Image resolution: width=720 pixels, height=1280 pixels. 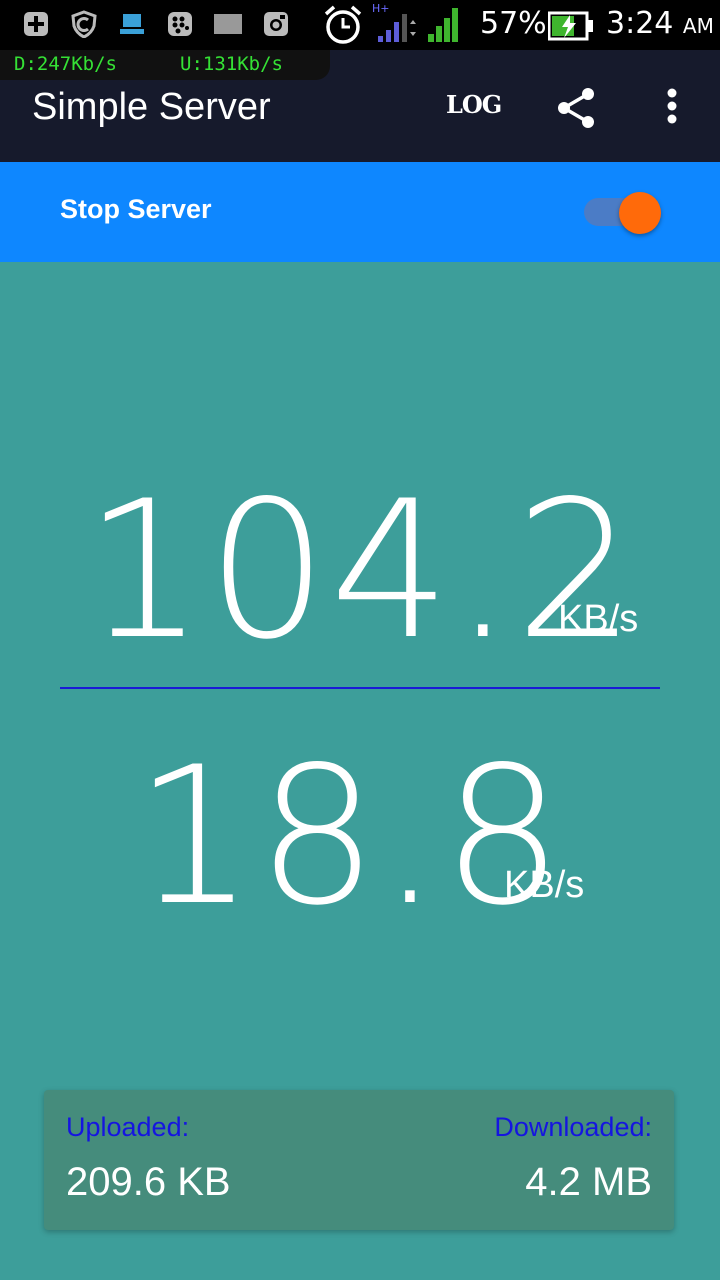 What do you see at coordinates (598, 619) in the screenshot?
I see `primary-speed-unit: KB/s` at bounding box center [598, 619].